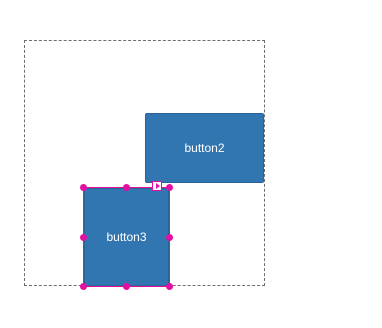  What do you see at coordinates (169, 187) in the screenshot?
I see `resize-handle-top-right` at bounding box center [169, 187].